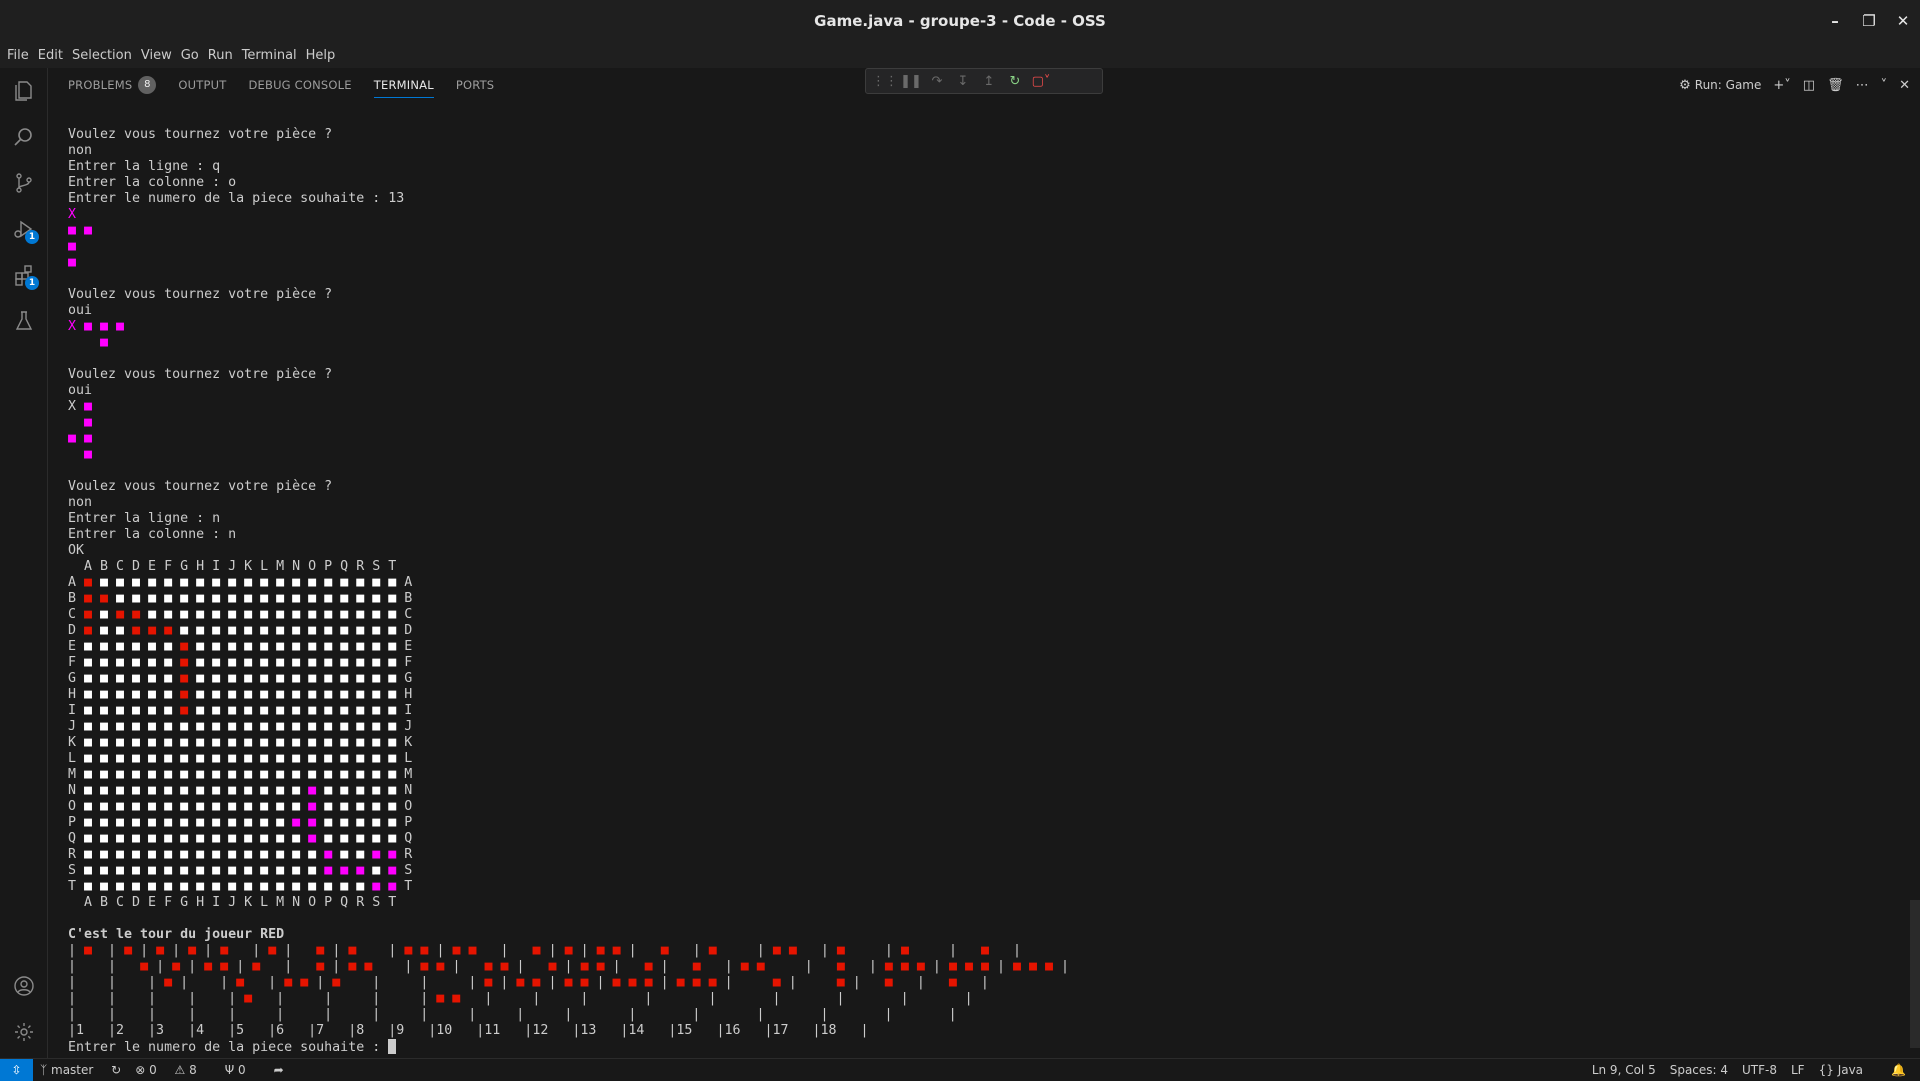 This screenshot has height=1081, width=1920. I want to click on terminal-text: ■ ■ ■ ■ ■ ■ ■ ■ ■ ■ ■ ■ ■ ■ ■ ■ ■ ■ ■ ■, so click(240, 742).